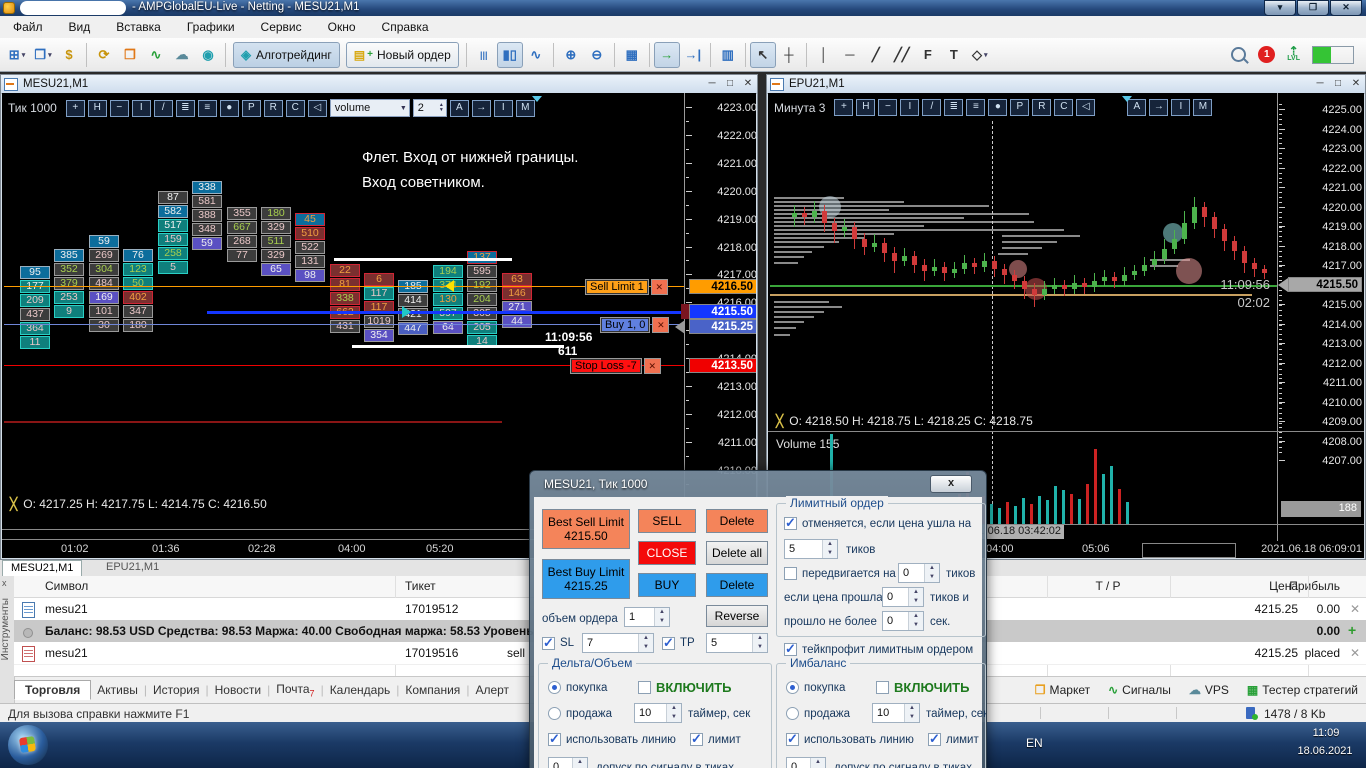 The image size is (1366, 768). What do you see at coordinates (1011, 295) in the screenshot?
I see `support-line` at bounding box center [1011, 295].